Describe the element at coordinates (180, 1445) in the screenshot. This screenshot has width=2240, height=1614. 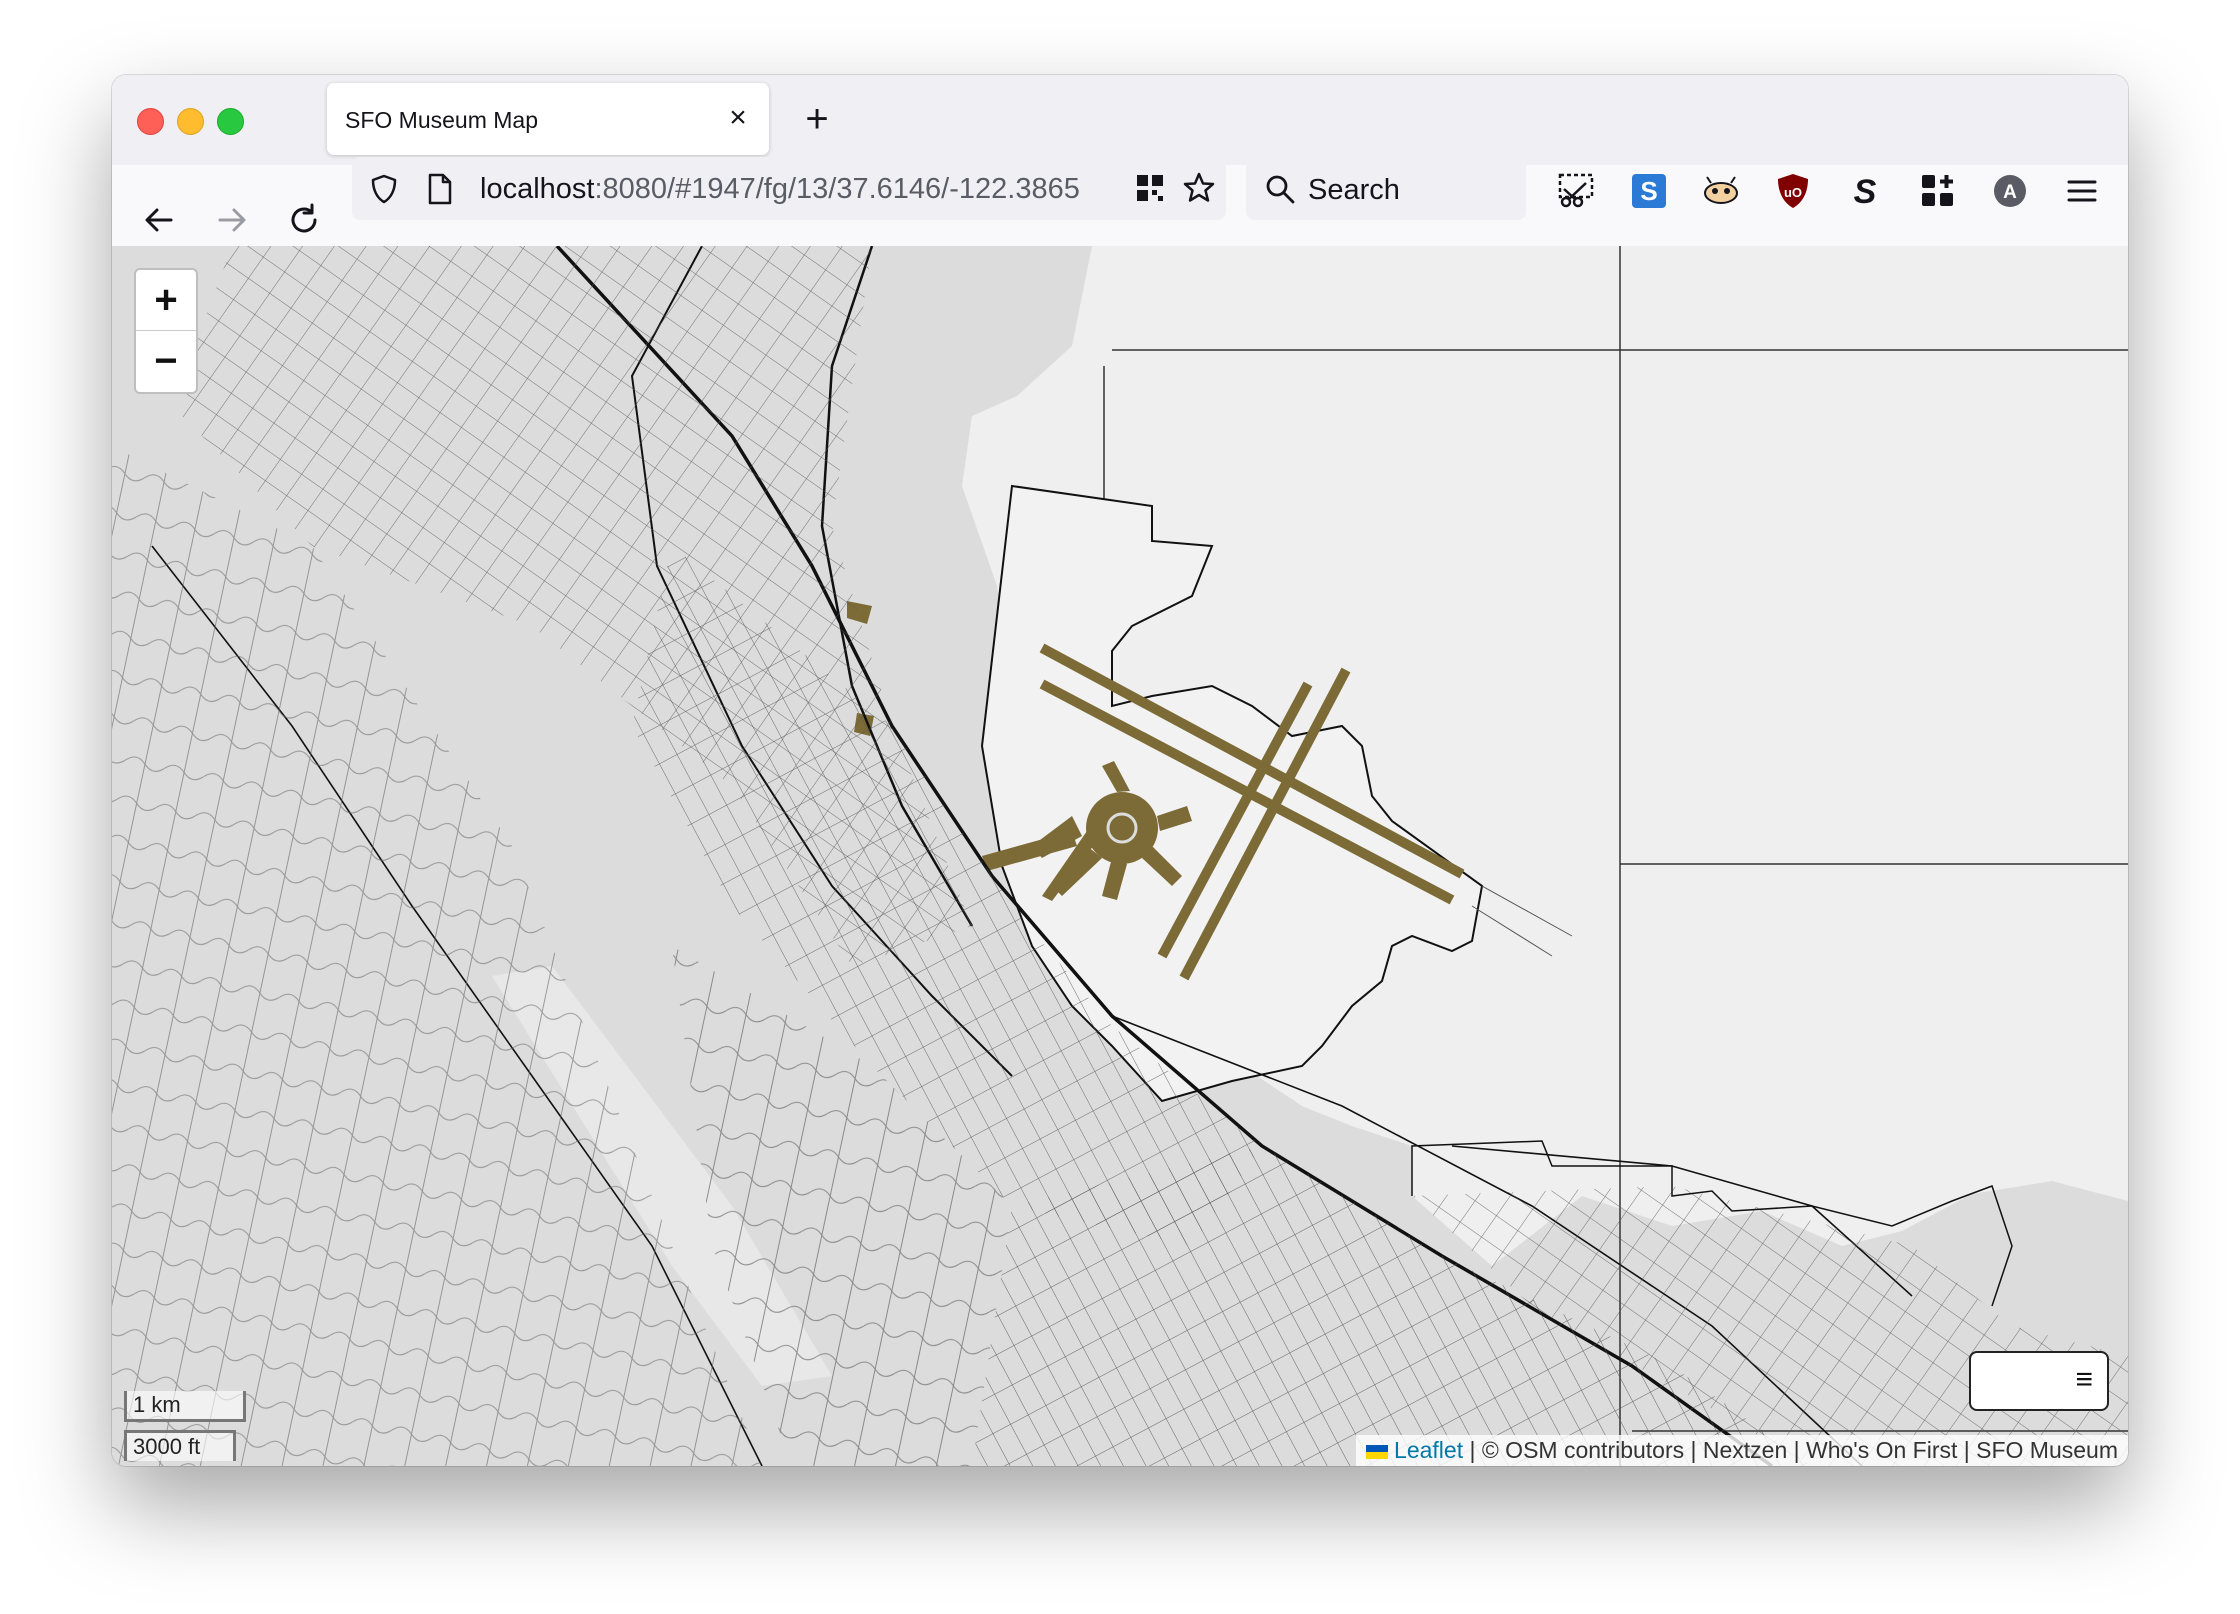
I see `scale-bar-imperial: 3000 ft` at that location.